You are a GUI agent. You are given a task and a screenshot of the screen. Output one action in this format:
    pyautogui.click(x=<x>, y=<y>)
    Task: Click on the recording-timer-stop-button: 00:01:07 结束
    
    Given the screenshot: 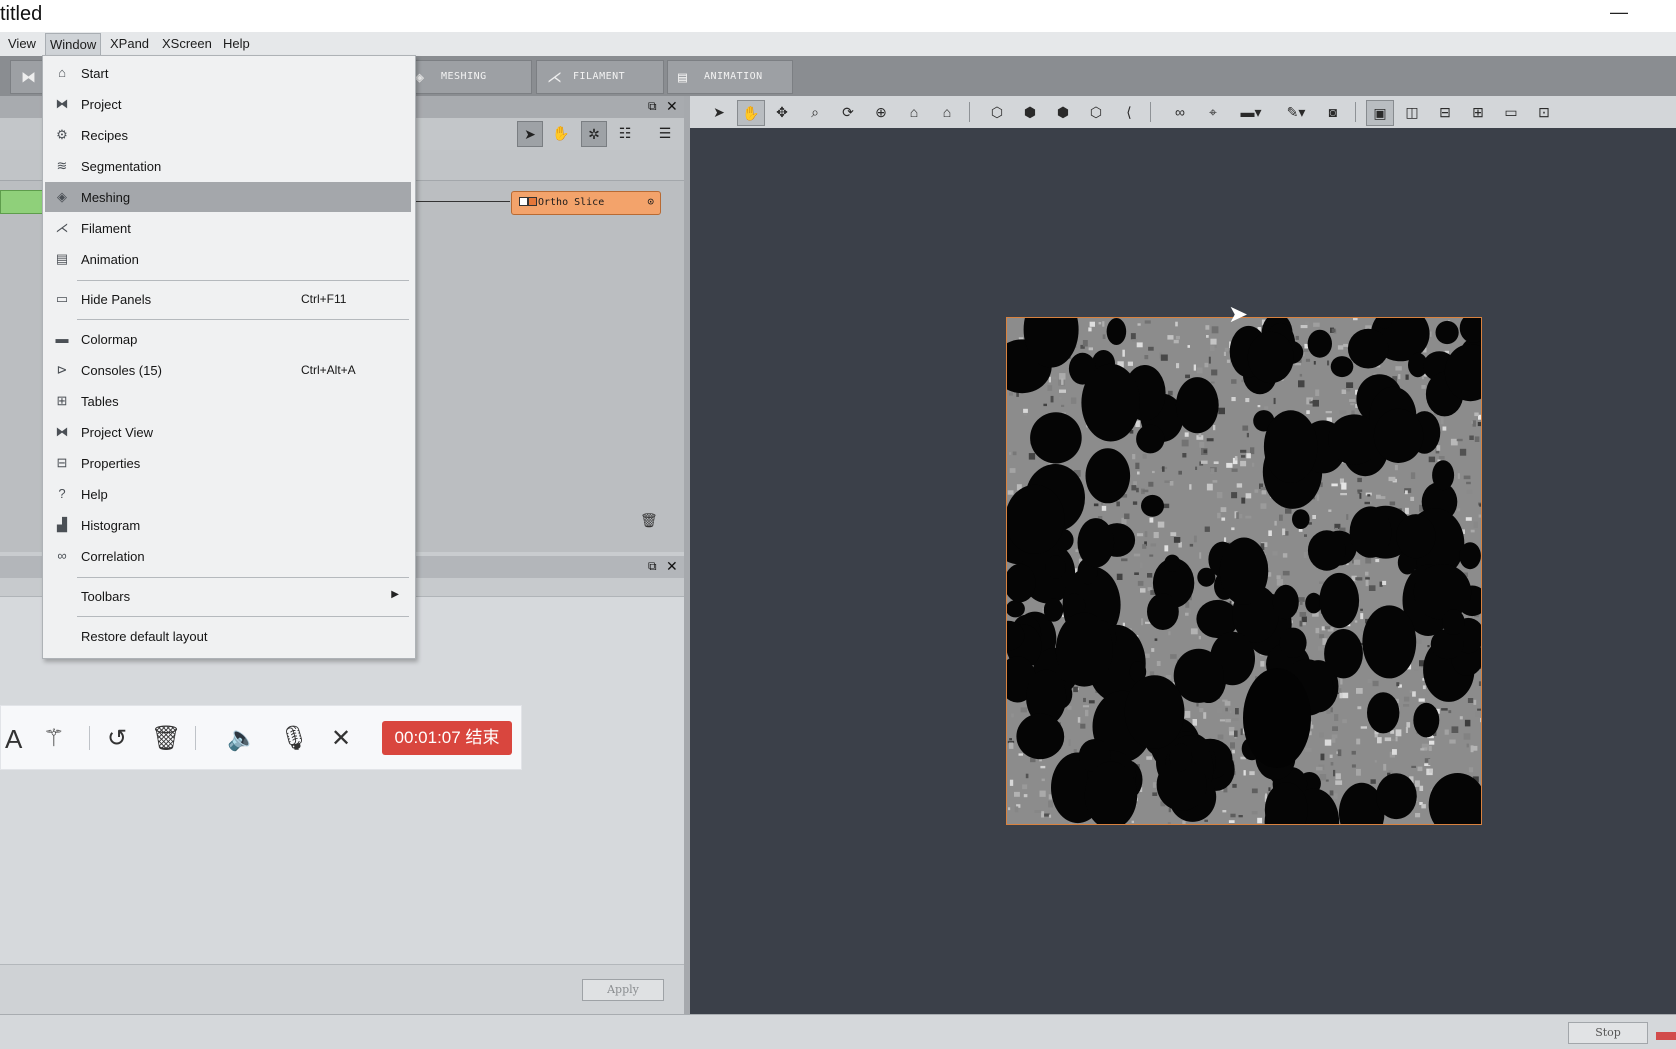 What is the action you would take?
    pyautogui.click(x=447, y=738)
    